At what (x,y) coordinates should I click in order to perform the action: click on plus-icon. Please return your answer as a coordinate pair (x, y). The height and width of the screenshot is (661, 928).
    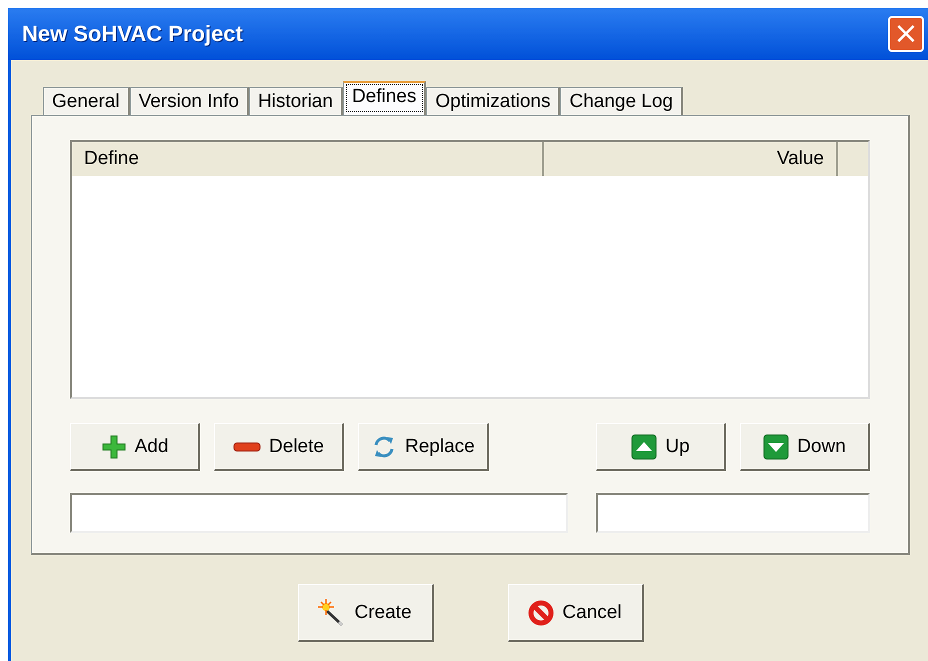
    Looking at the image, I should click on (113, 447).